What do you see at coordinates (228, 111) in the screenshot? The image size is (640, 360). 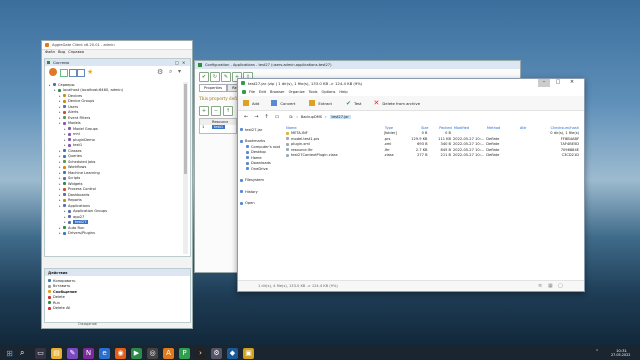 I see `table-up-icon: ↑` at bounding box center [228, 111].